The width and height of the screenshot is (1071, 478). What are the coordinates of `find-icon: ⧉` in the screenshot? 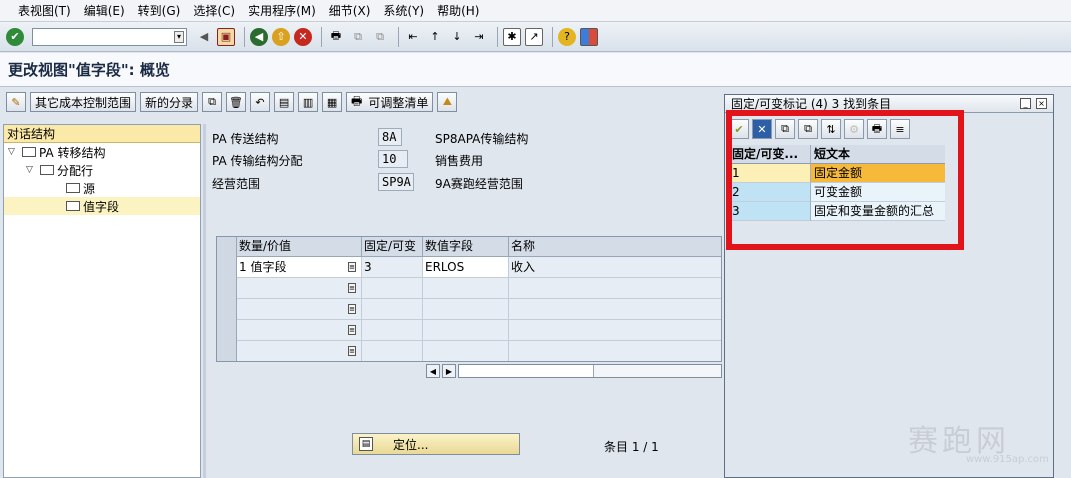 It's located at (358, 37).